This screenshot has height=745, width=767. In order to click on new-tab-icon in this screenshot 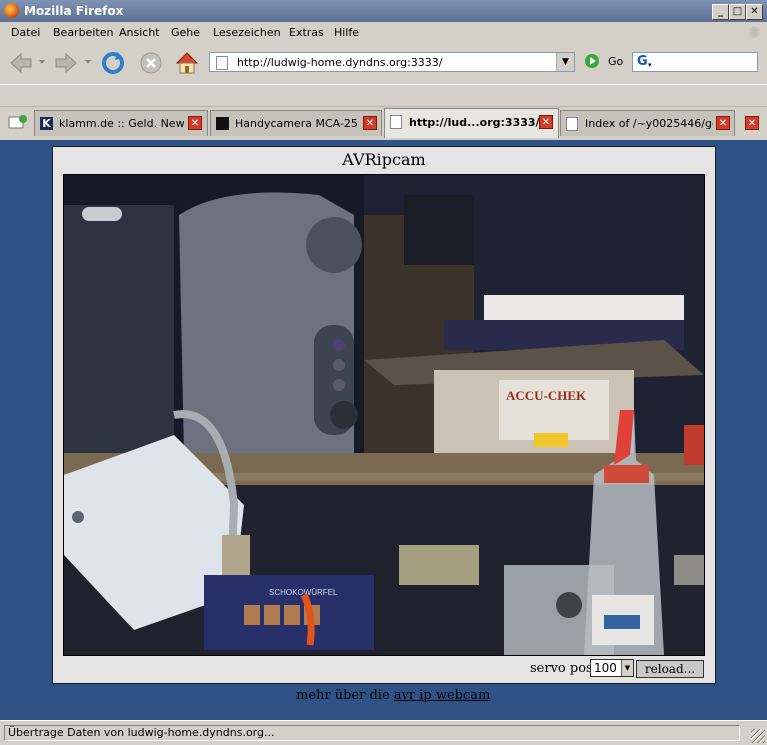, I will do `click(18, 122)`.